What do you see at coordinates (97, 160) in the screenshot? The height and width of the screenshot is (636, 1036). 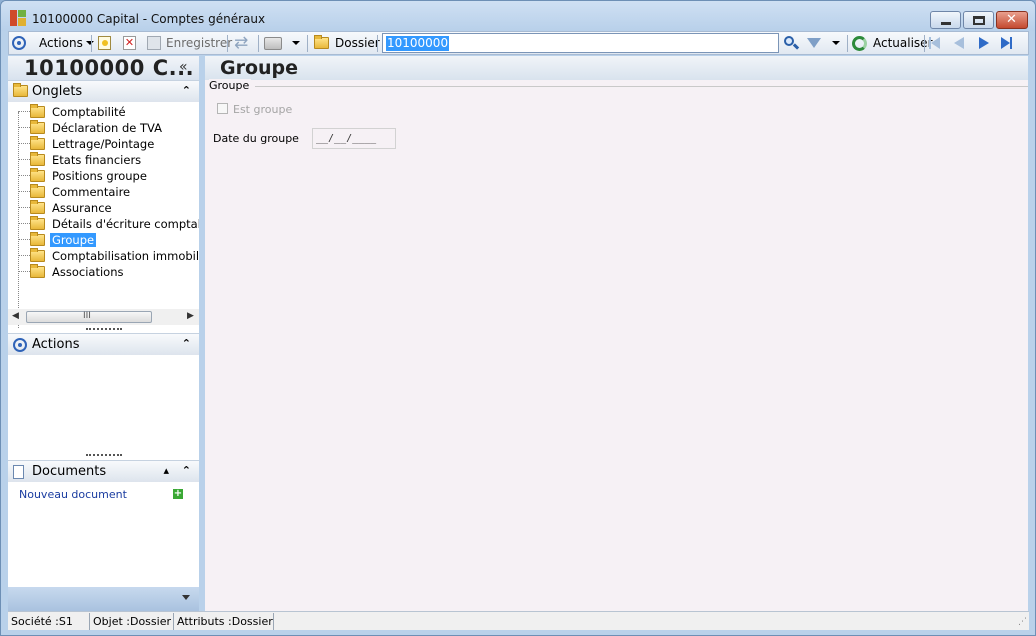 I see `tree-item-label: Etats financiers` at bounding box center [97, 160].